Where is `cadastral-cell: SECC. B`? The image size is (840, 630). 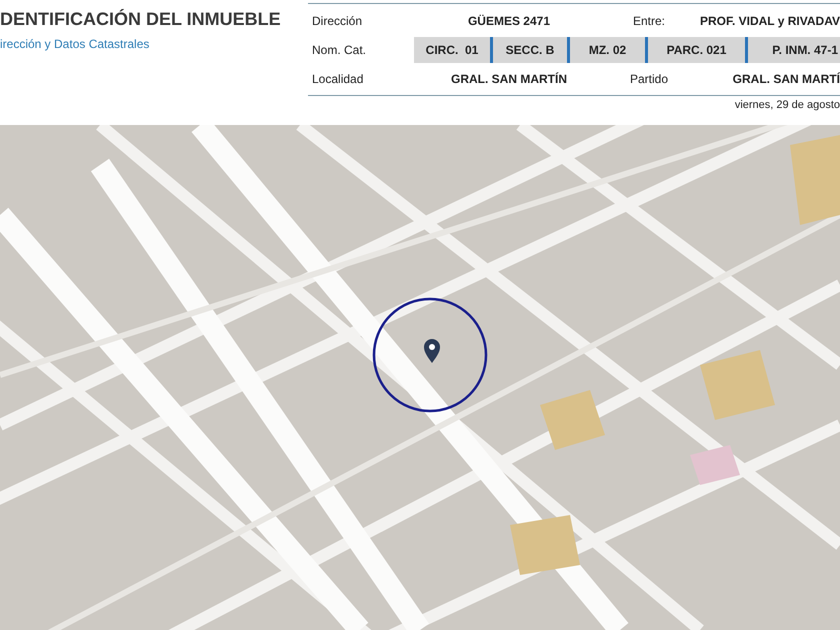 cadastral-cell: SECC. B is located at coordinates (528, 49).